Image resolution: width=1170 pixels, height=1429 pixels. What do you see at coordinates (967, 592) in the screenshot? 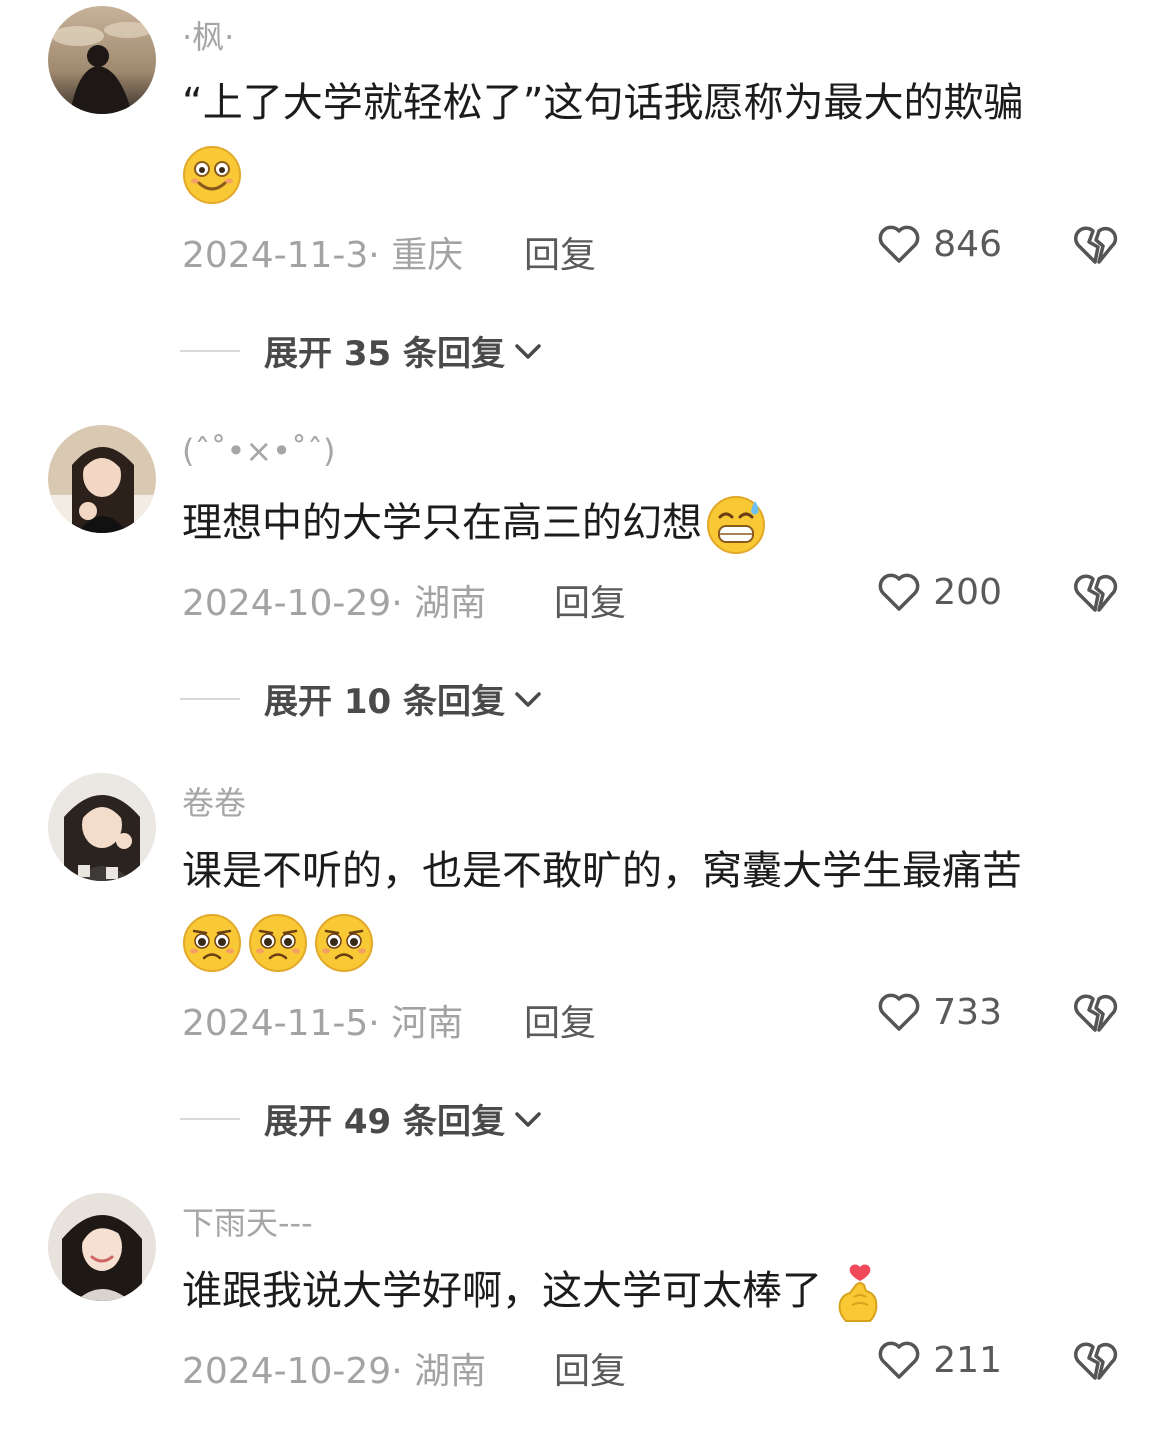
I see `like-count: 200` at bounding box center [967, 592].